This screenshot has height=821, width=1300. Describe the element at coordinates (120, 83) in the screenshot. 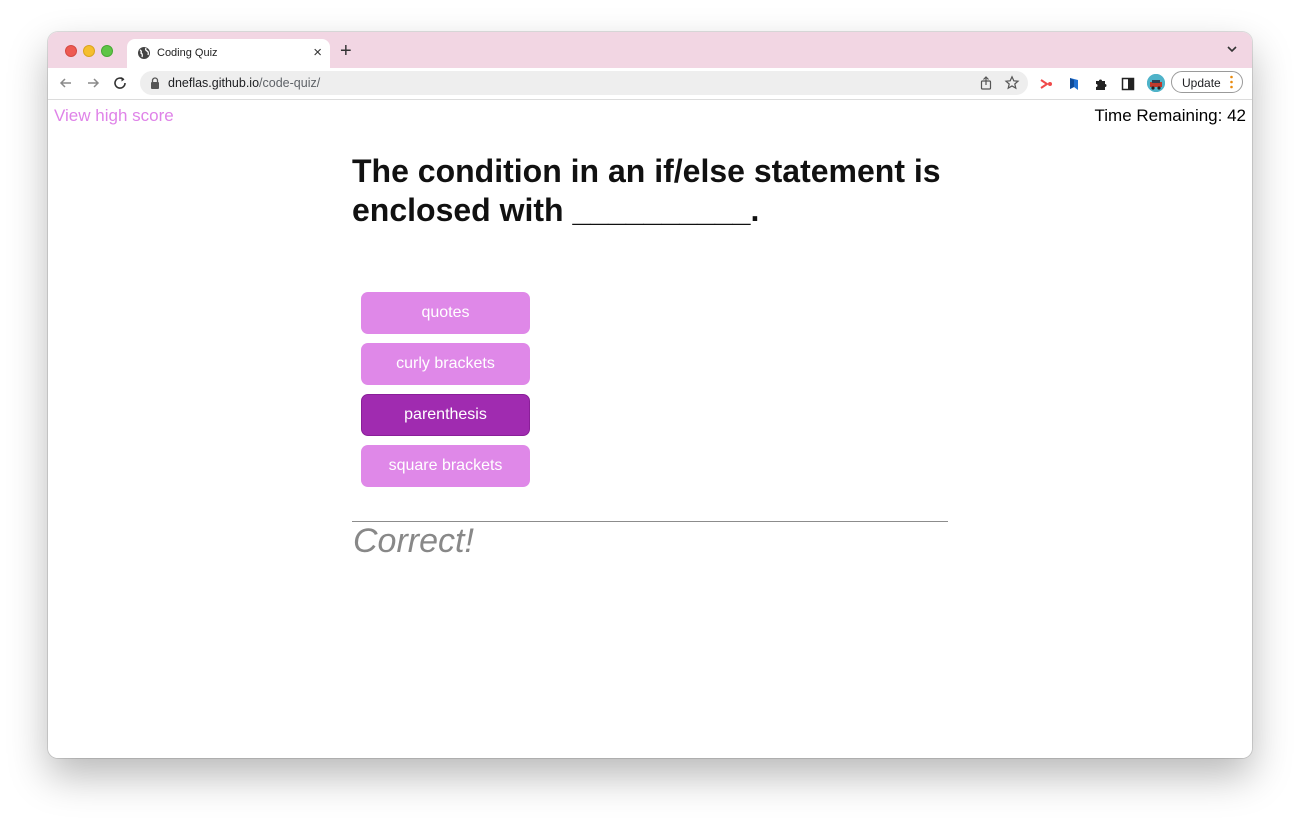

I see `reload-icon` at that location.